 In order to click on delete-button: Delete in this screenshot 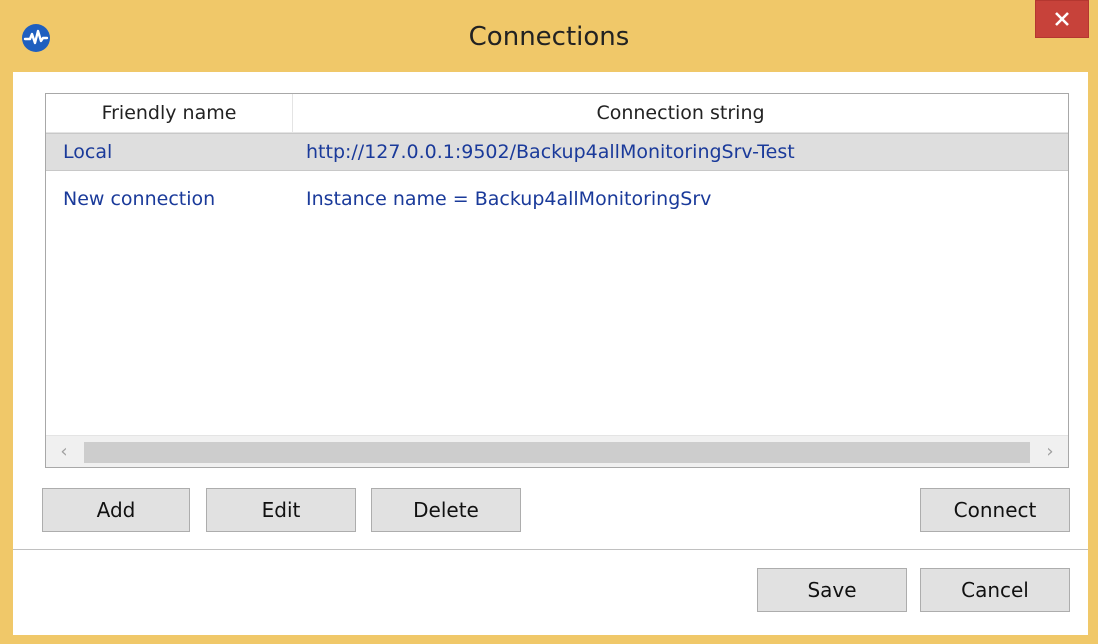, I will do `click(446, 510)`.